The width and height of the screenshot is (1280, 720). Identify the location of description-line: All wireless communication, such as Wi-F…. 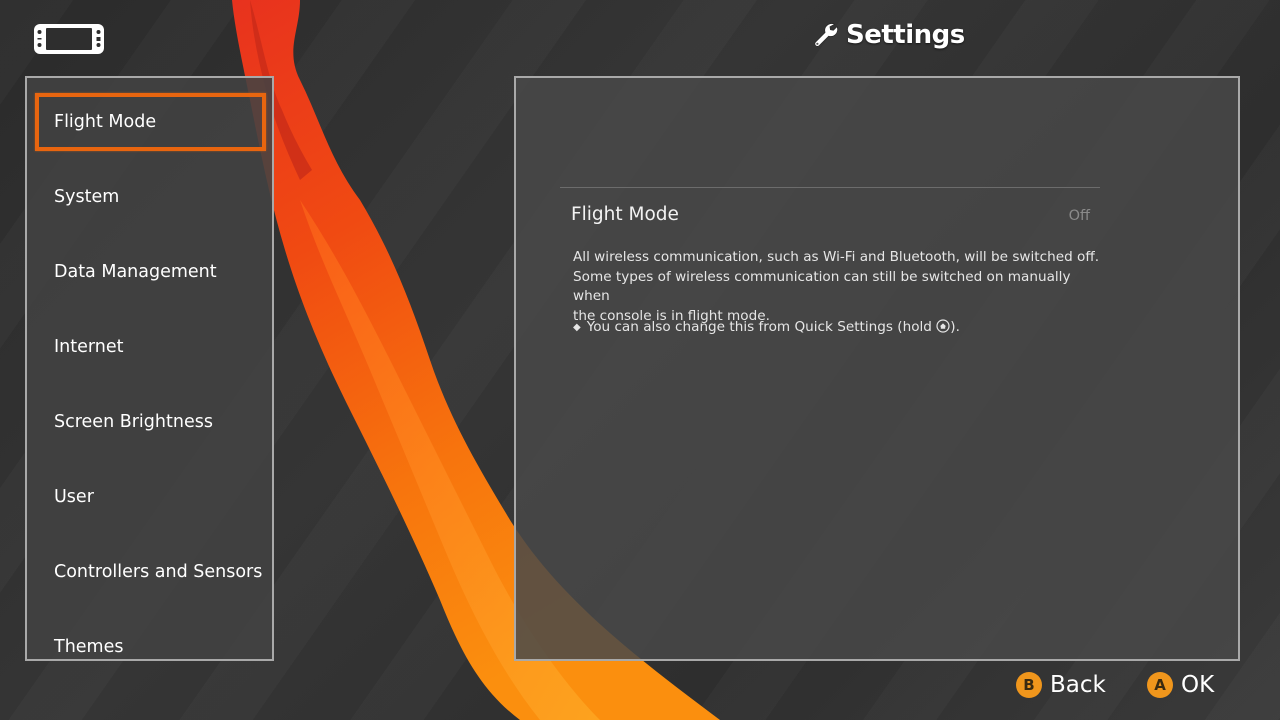
(836, 257).